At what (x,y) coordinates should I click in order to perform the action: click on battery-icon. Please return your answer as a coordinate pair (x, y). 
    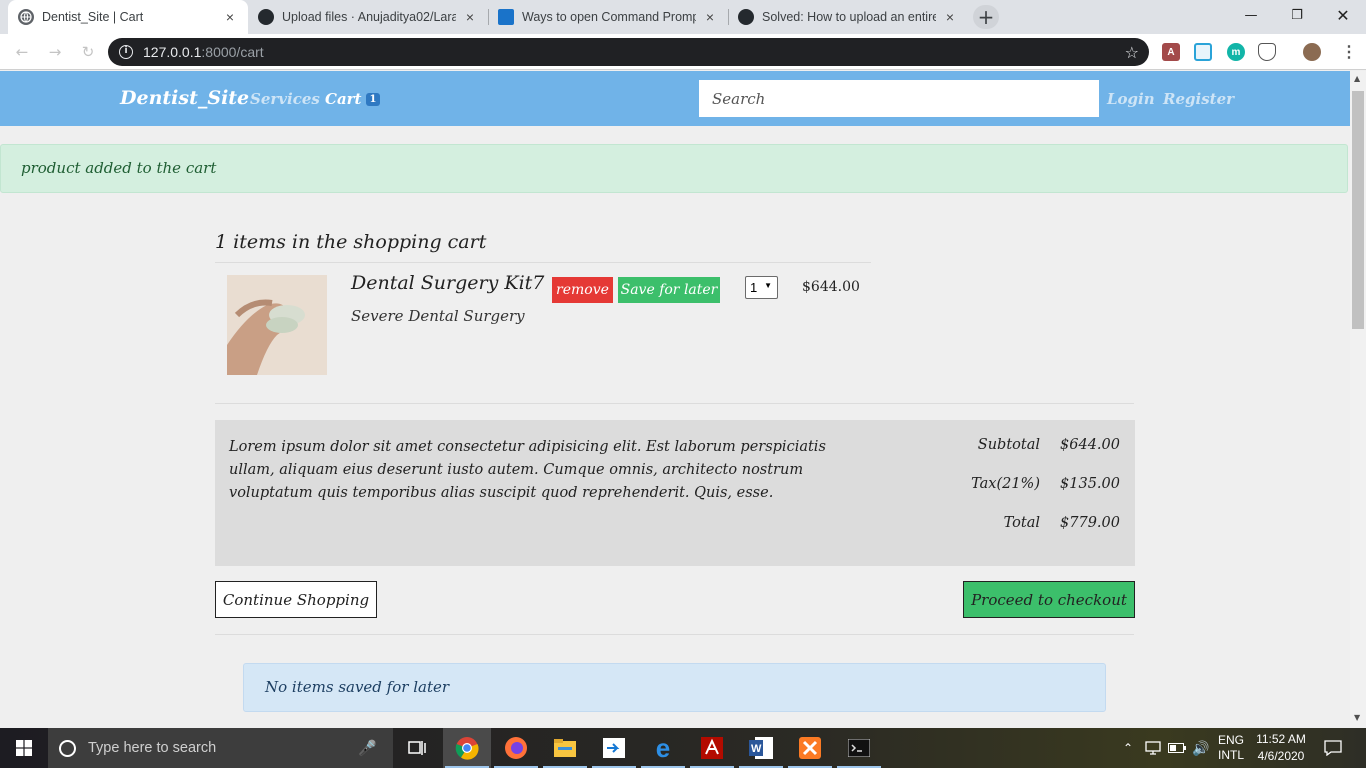
    Looking at the image, I should click on (1177, 748).